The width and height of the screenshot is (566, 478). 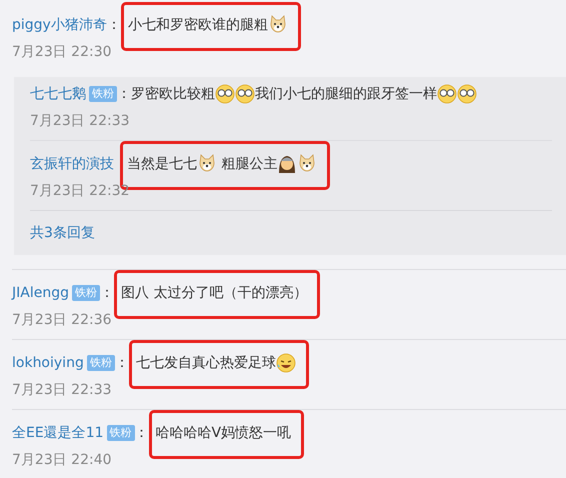 I want to click on user-name: JIAlengg, so click(x=40, y=293).